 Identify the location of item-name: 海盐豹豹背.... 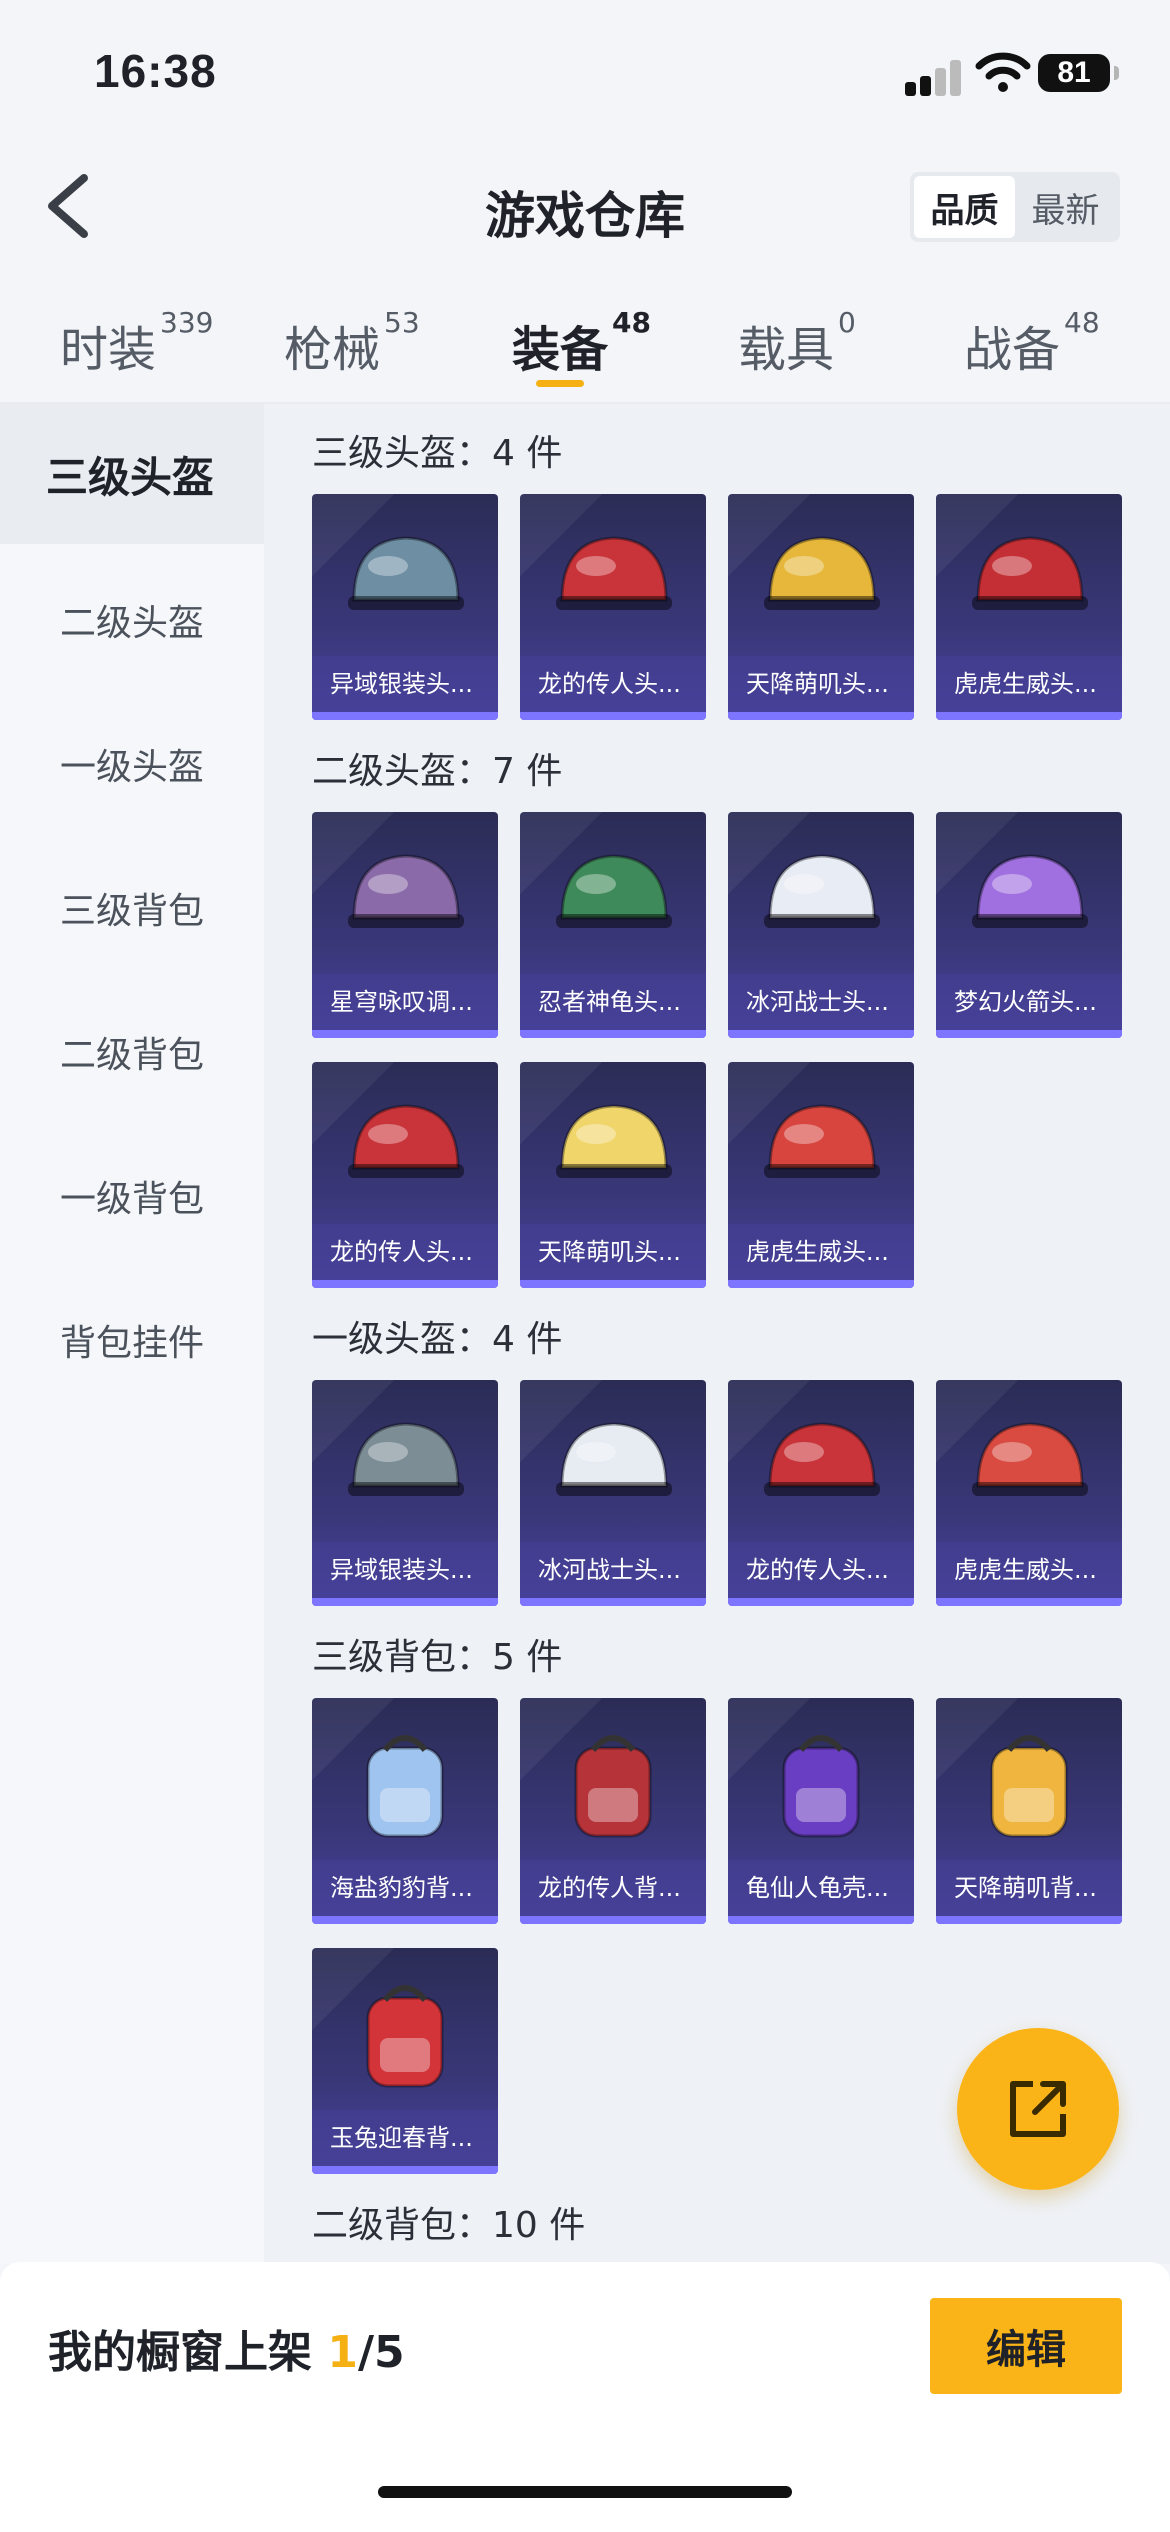
(405, 1888).